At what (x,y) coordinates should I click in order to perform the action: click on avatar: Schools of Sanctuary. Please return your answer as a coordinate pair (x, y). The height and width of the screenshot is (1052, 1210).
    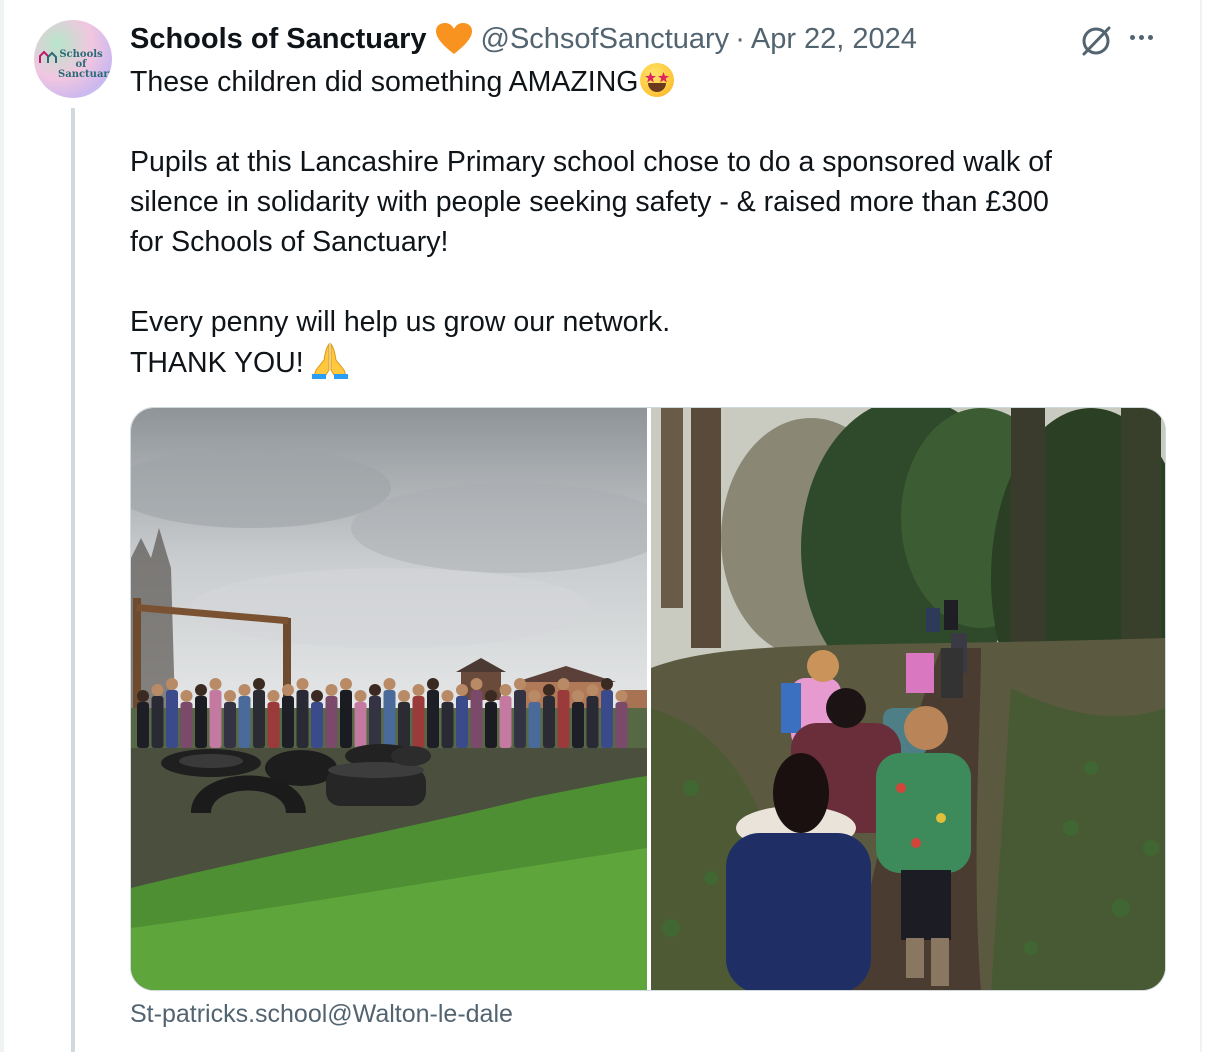
    Looking at the image, I should click on (73, 59).